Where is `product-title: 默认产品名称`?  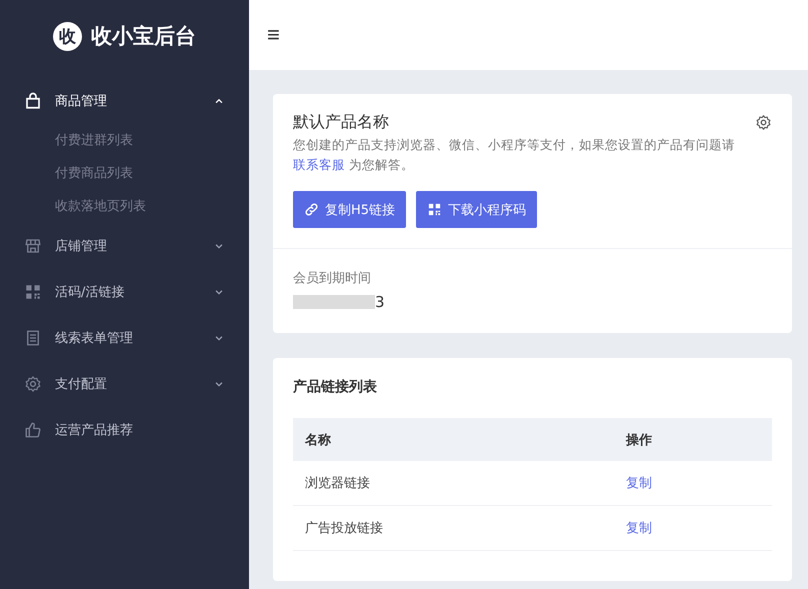 product-title: 默认产品名称 is located at coordinates (341, 122).